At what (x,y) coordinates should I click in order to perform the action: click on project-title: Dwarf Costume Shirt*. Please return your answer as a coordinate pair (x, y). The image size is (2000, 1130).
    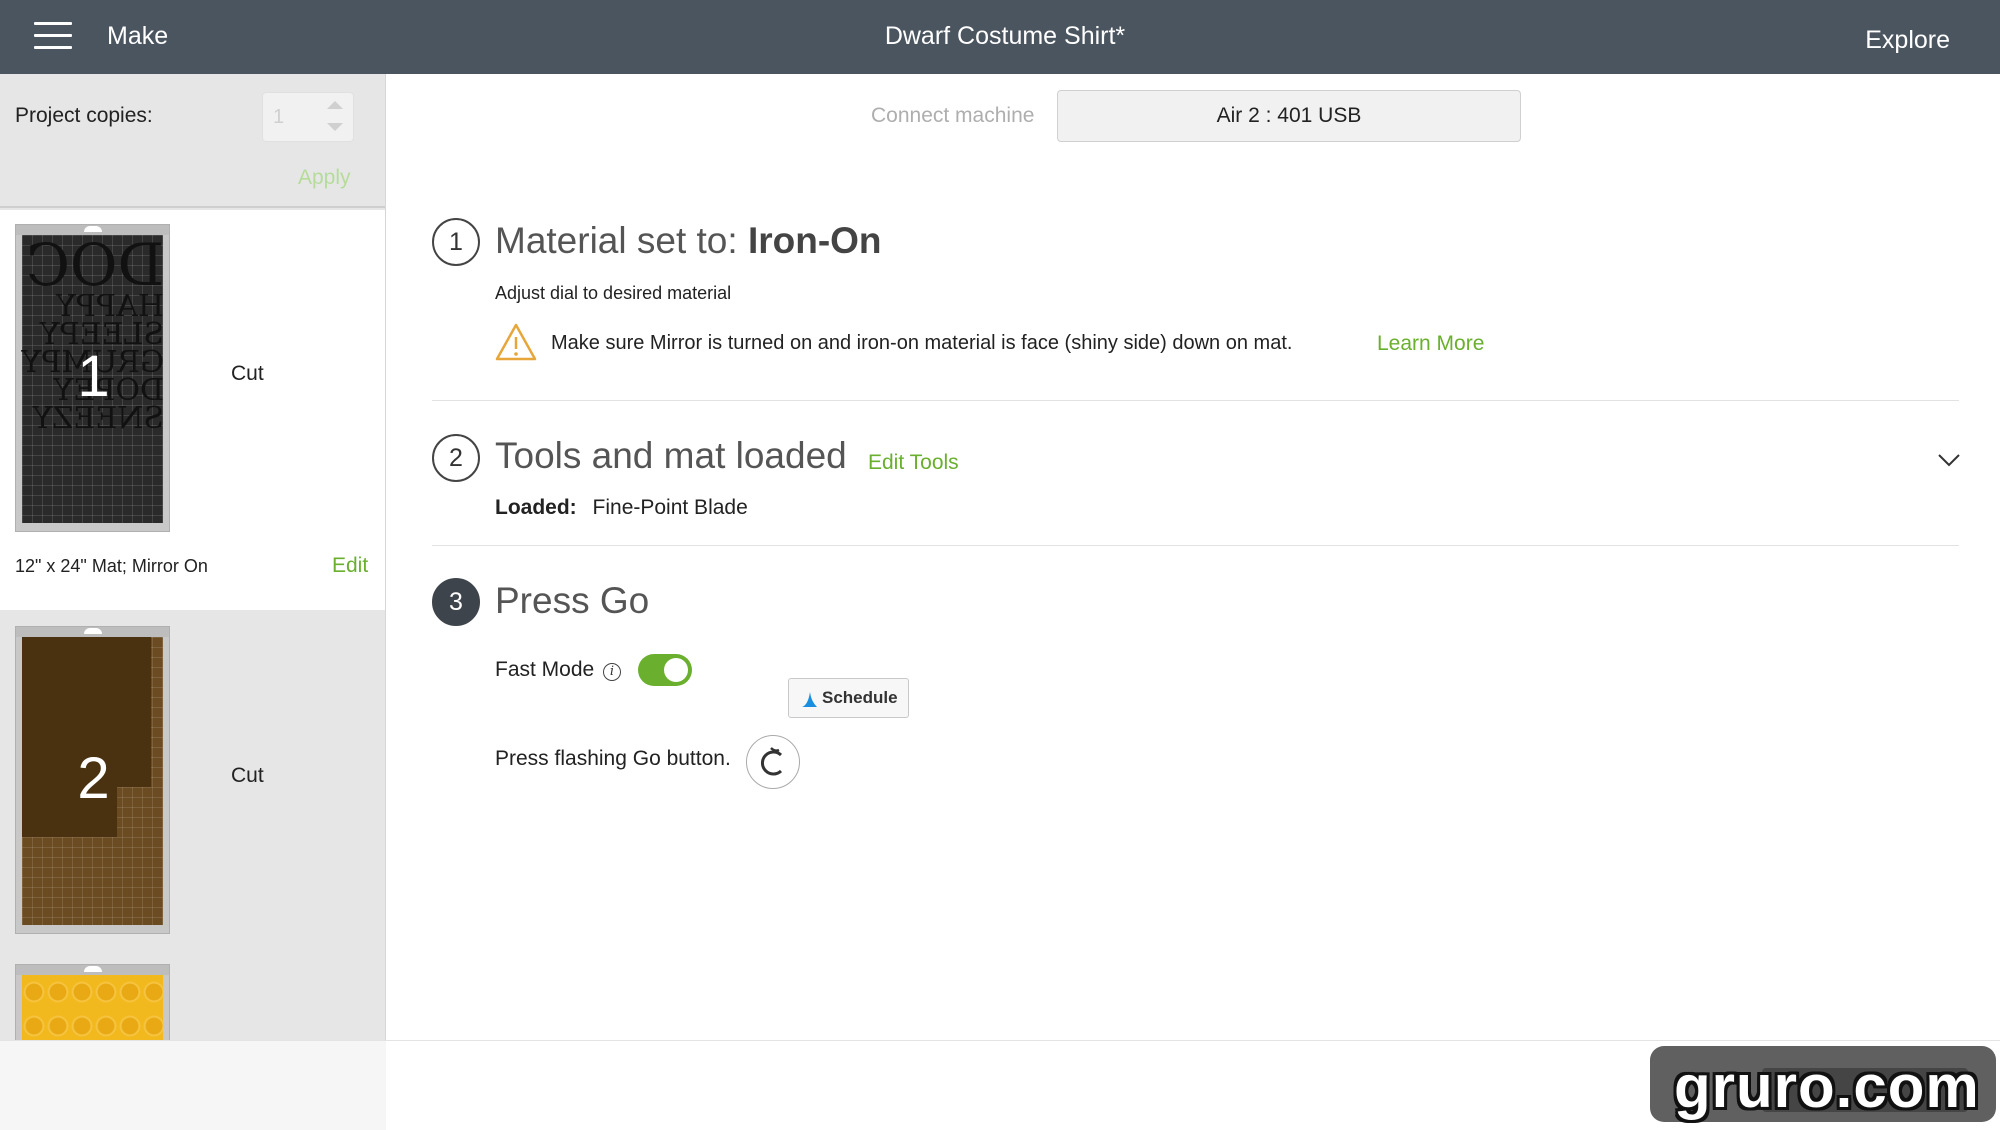
    Looking at the image, I should click on (1005, 36).